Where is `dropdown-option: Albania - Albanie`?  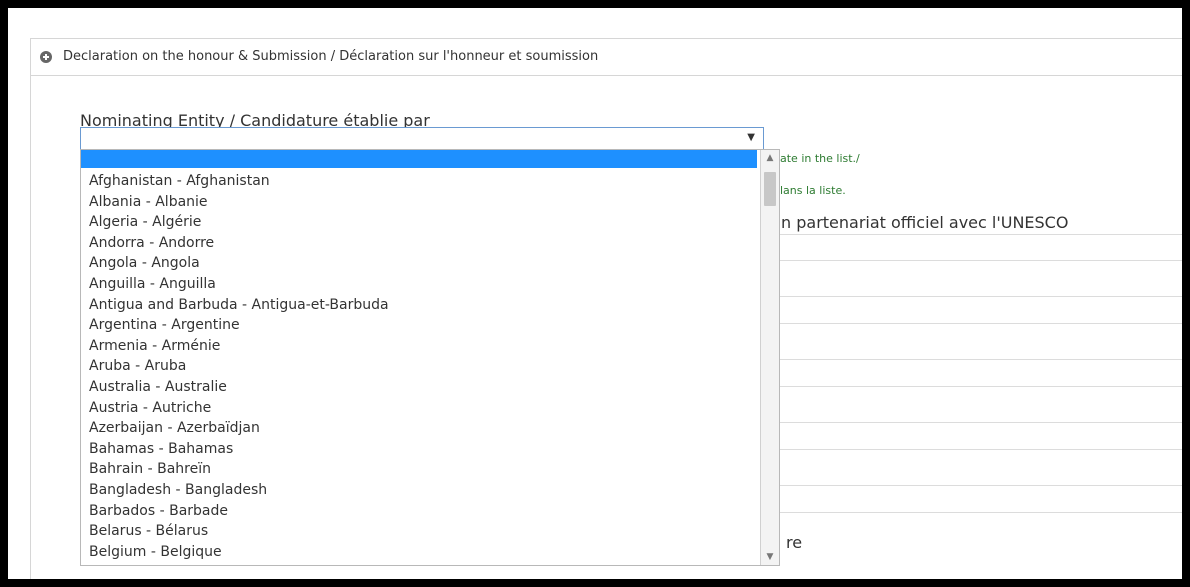
dropdown-option: Albania - Albanie is located at coordinates (421, 202).